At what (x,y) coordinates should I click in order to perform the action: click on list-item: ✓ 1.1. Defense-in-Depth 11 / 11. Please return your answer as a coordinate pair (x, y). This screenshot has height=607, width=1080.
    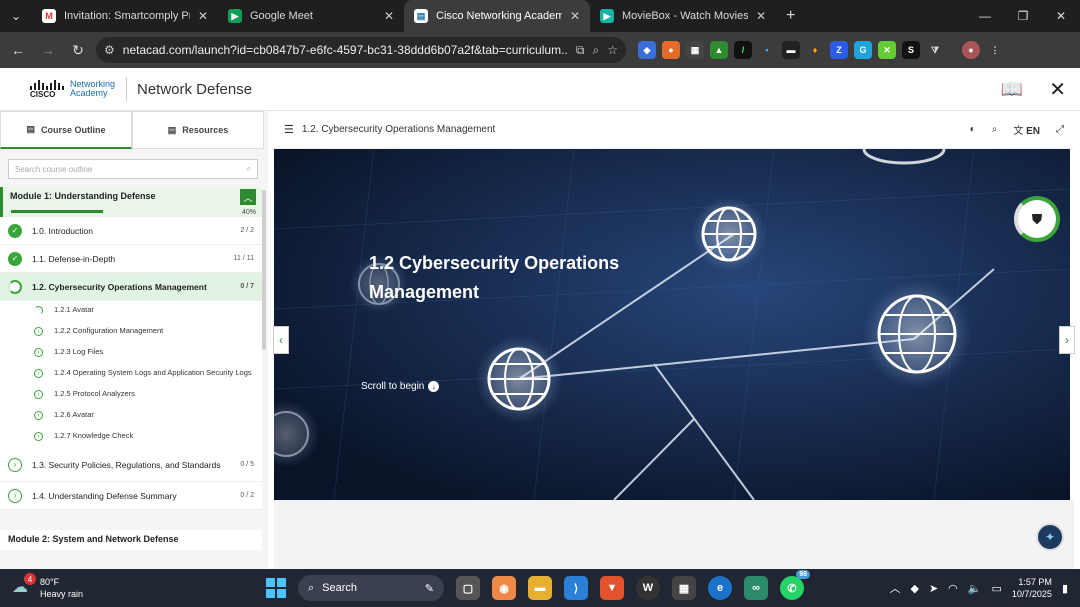
    Looking at the image, I should click on (131, 259).